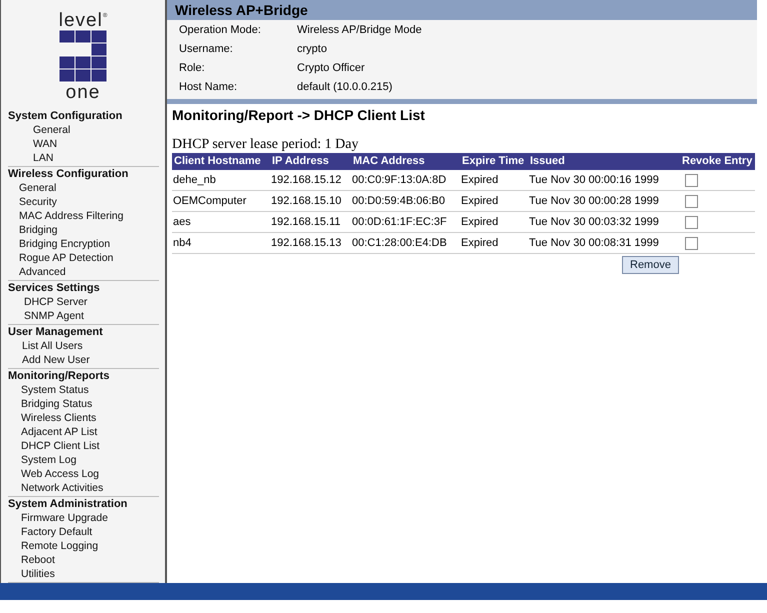 The height and width of the screenshot is (613, 767). What do you see at coordinates (83, 390) in the screenshot?
I see `menu-link: System Status` at bounding box center [83, 390].